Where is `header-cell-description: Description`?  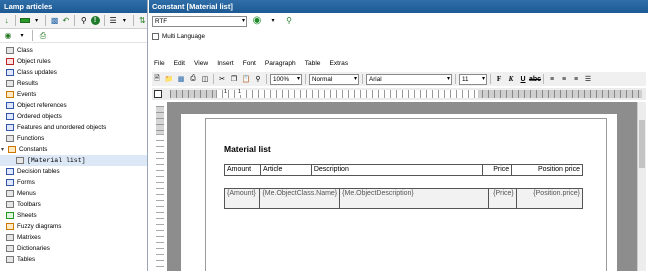 header-cell-description: Description is located at coordinates (397, 170).